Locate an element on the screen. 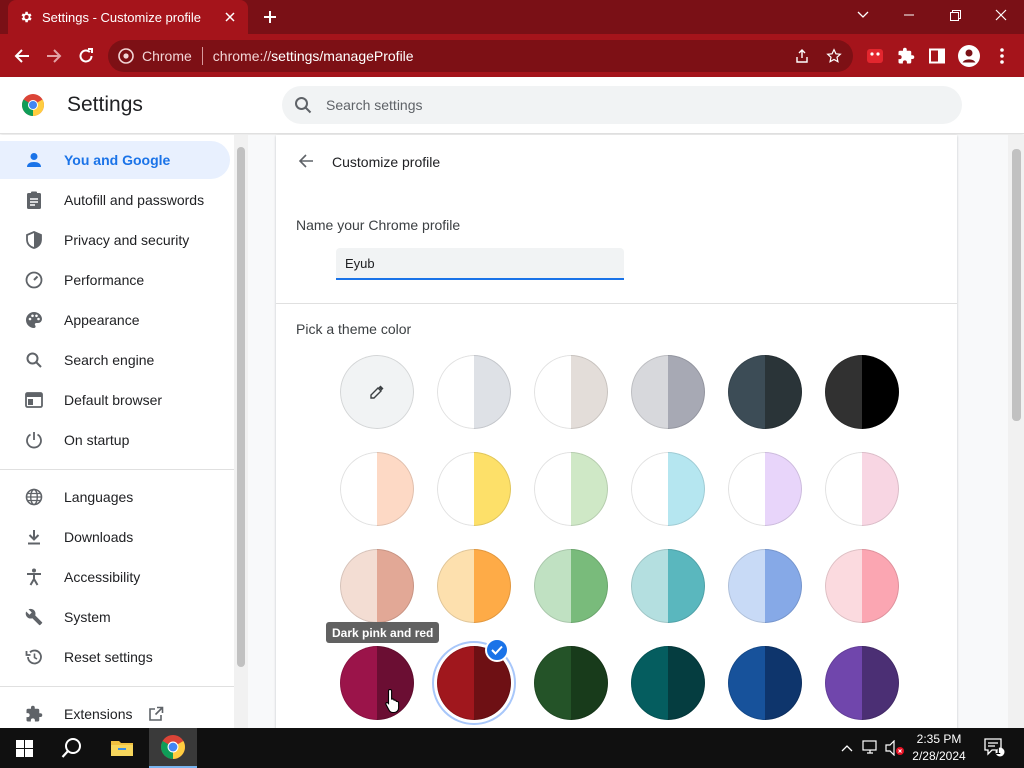 Image resolution: width=1024 pixels, height=768 pixels. custom-color-swatch is located at coordinates (377, 392).